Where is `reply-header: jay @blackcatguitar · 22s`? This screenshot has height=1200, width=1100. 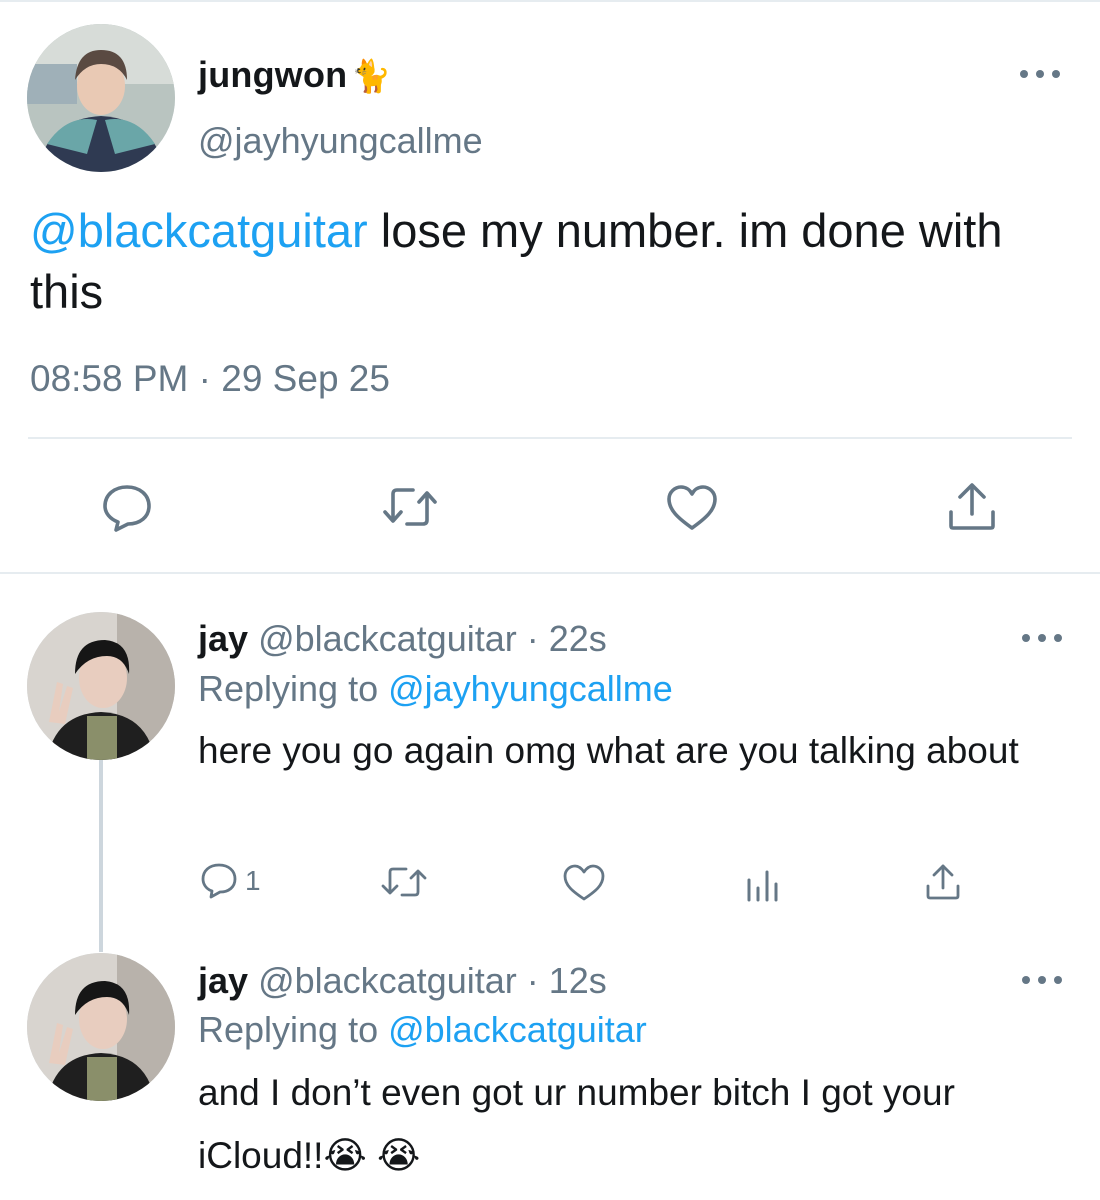
reply-header: jay @blackcatguitar · 22s is located at coordinates (402, 639).